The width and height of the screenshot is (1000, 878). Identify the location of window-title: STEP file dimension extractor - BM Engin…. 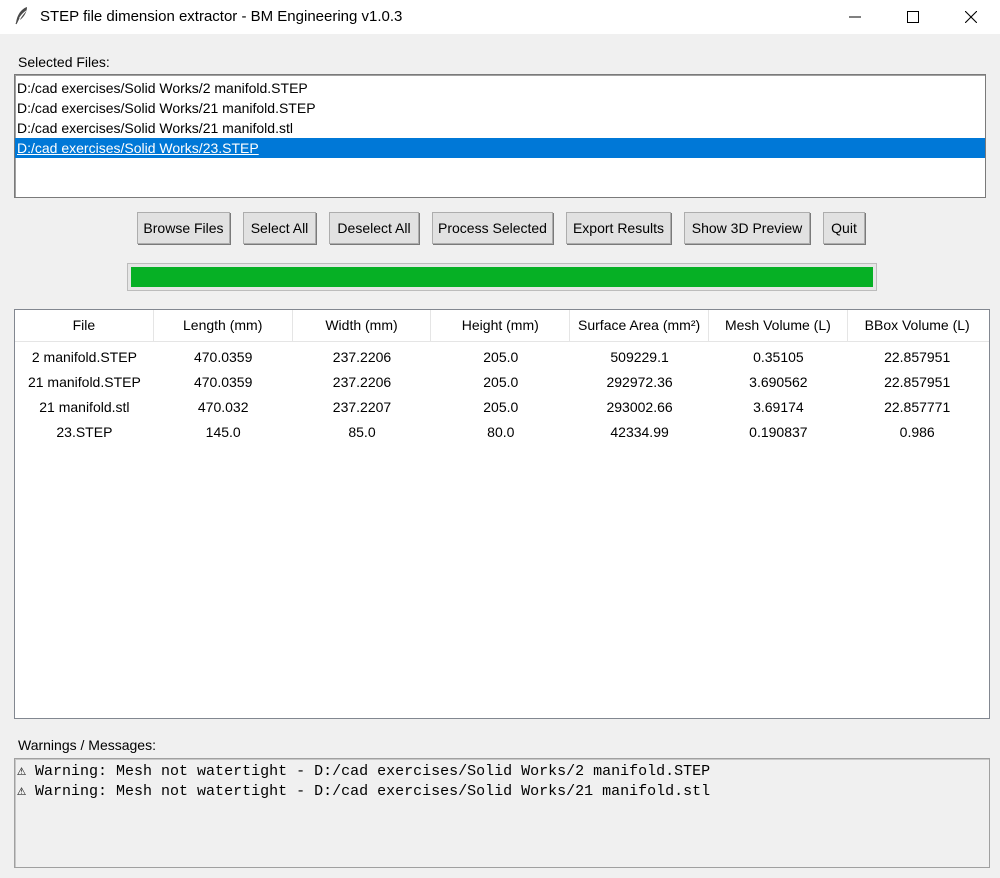
(221, 16).